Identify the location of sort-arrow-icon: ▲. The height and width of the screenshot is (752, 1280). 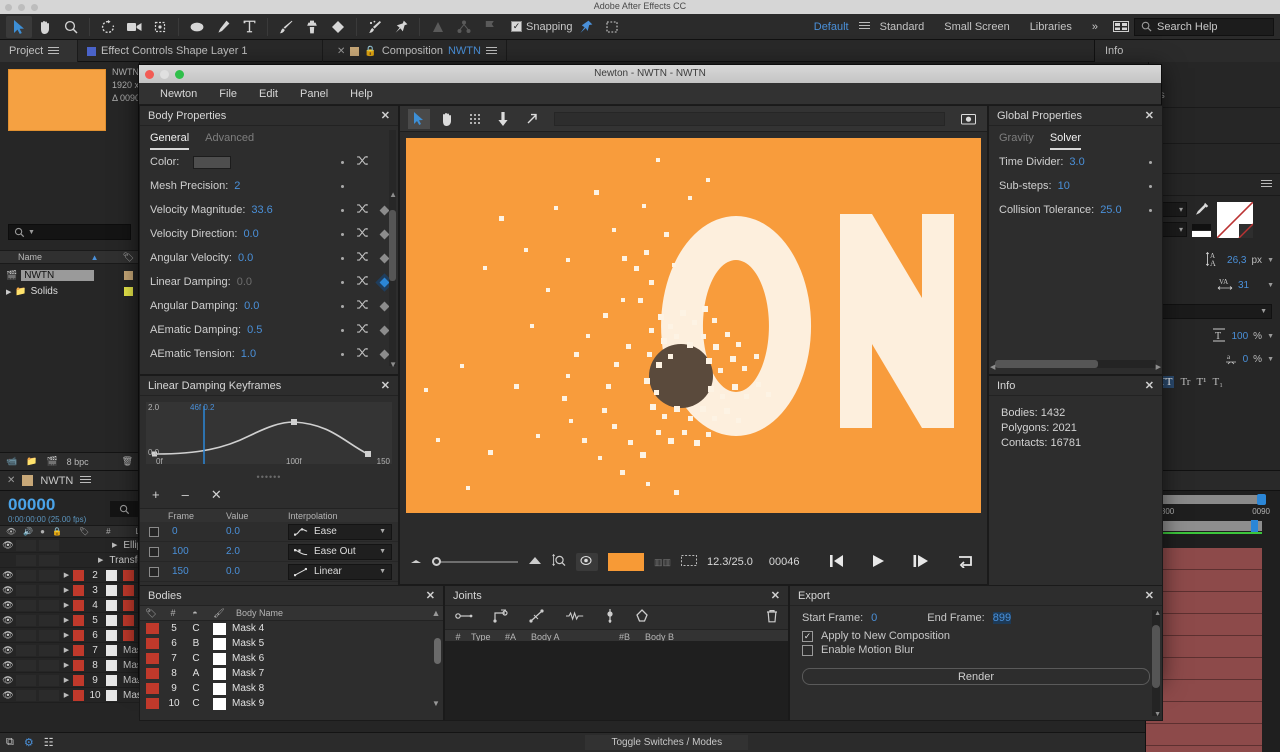
(95, 257).